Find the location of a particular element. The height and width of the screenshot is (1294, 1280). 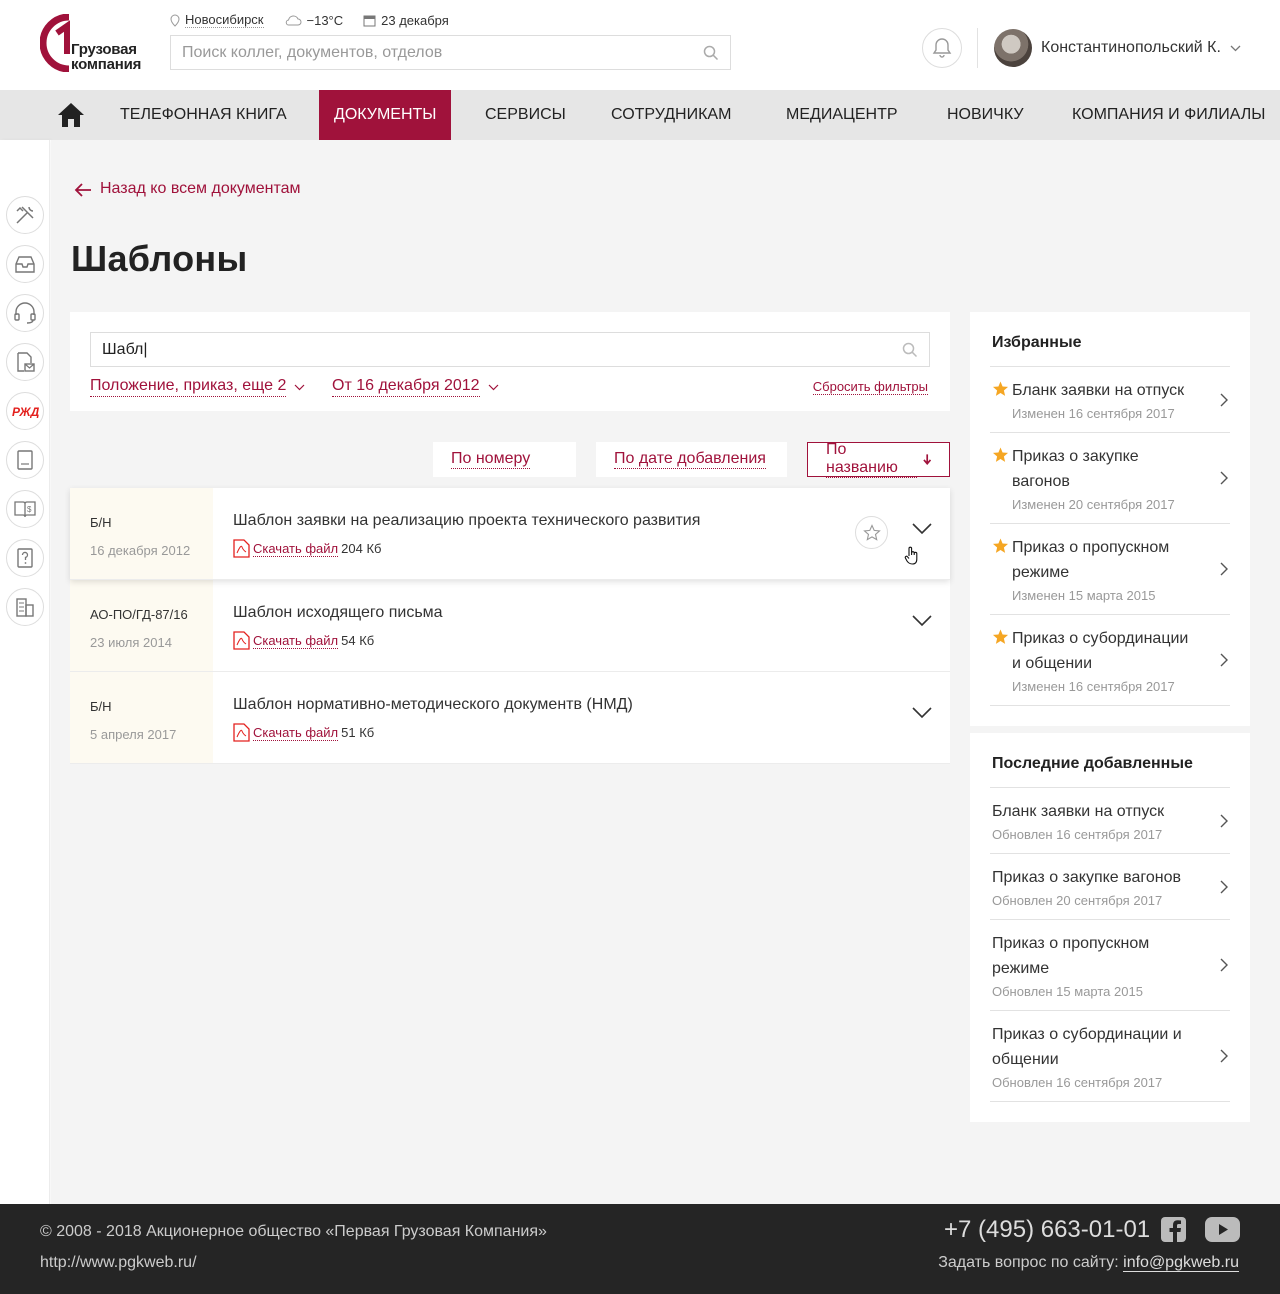

facebook-icon is located at coordinates (1173, 1229).